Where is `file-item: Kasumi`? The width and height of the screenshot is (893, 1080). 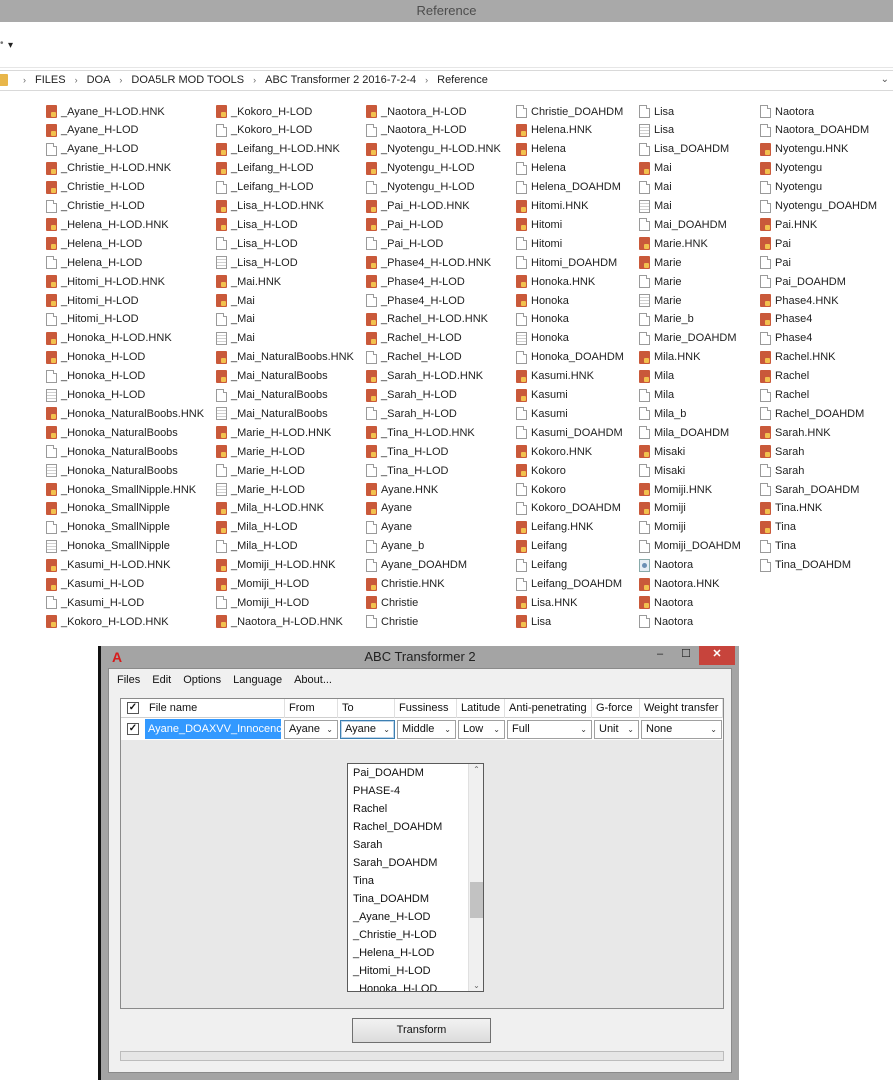
file-item: Kasumi is located at coordinates (542, 395).